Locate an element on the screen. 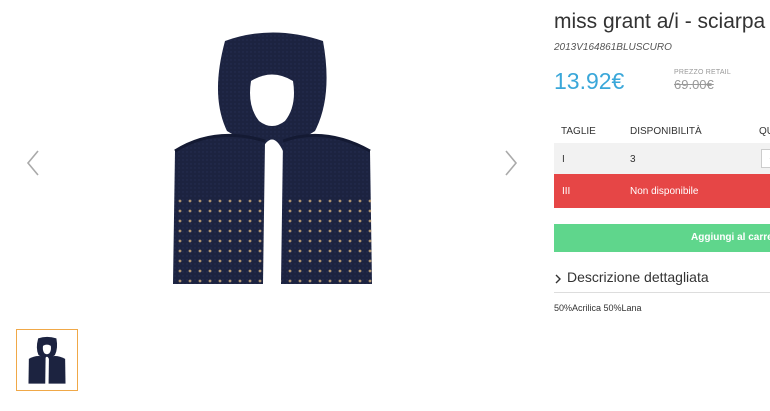  header-quantity: QU is located at coordinates (764, 131).